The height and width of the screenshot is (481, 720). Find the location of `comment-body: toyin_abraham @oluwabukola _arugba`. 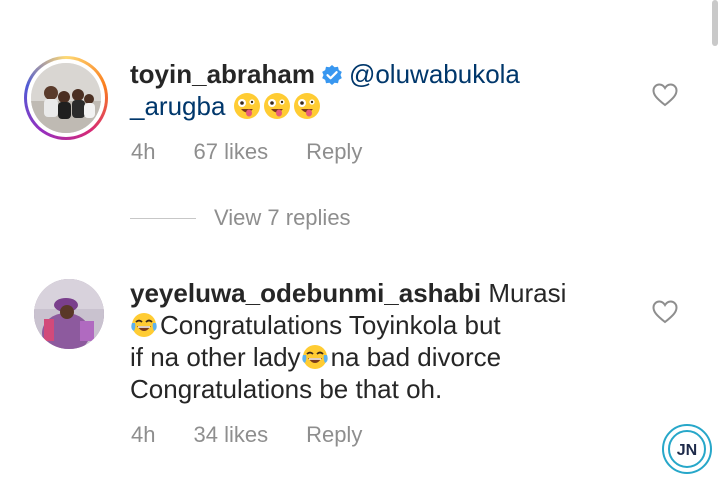

comment-body: toyin_abraham @oluwabukola _arugba is located at coordinates (365, 90).